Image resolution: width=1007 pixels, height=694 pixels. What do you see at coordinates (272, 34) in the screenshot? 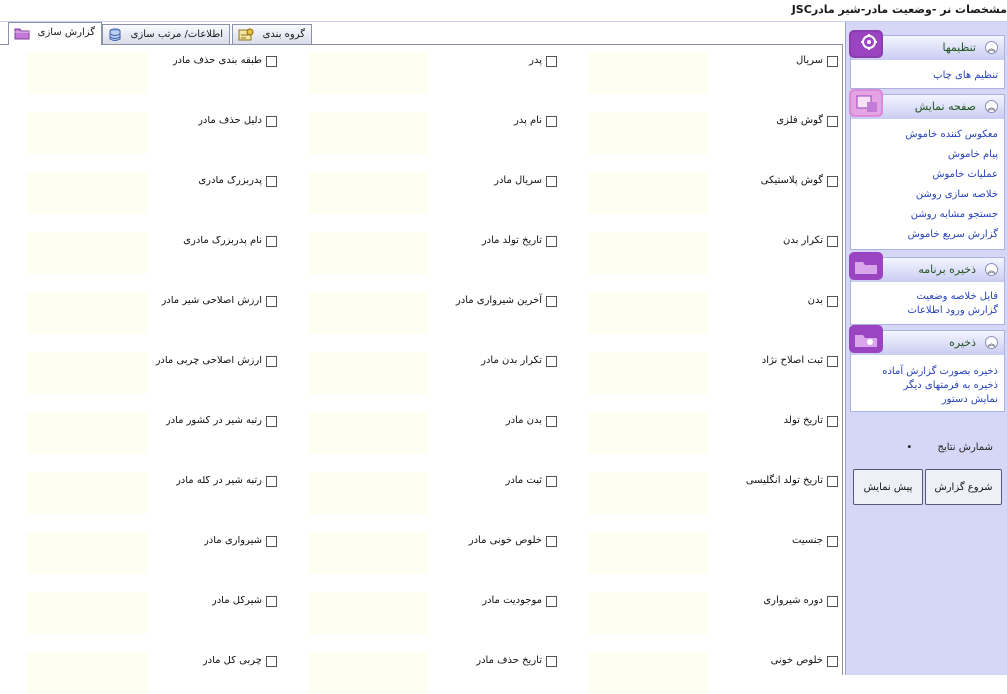
I see `tab-grouping: گروه بندی` at bounding box center [272, 34].